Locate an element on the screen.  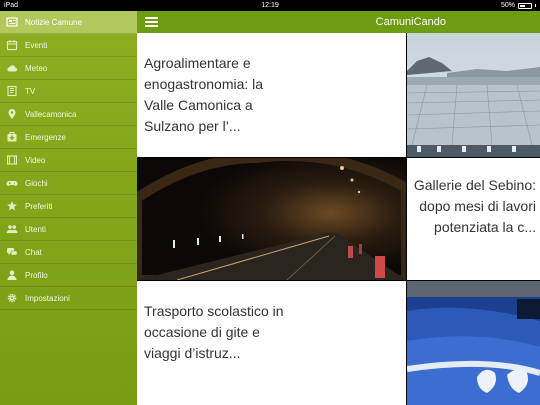
battery-indicator: 50% is located at coordinates (518, 5).